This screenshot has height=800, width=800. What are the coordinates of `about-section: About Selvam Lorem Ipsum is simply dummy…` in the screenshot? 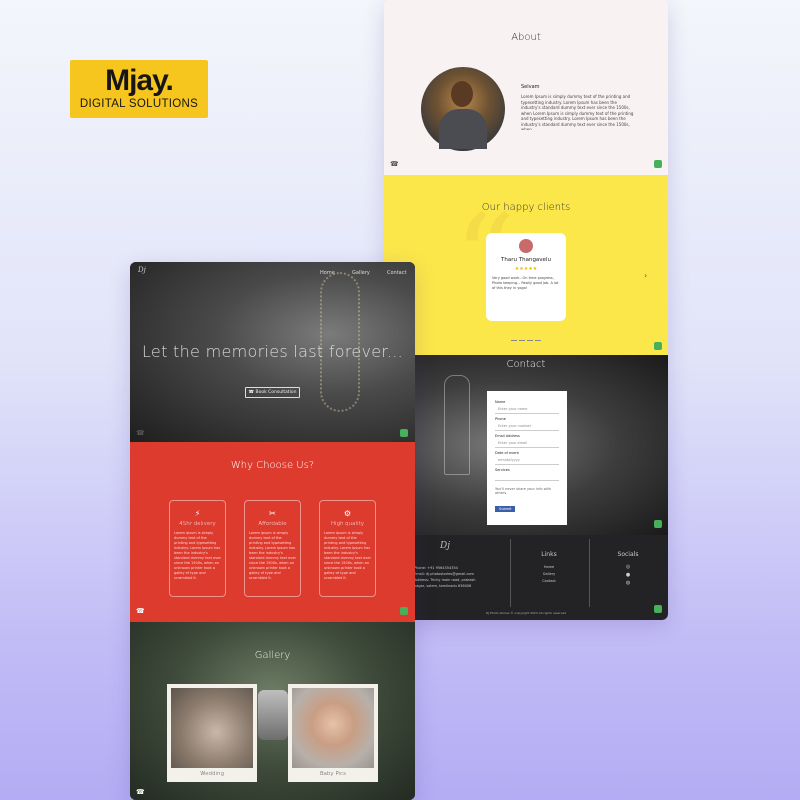 It's located at (526, 87).